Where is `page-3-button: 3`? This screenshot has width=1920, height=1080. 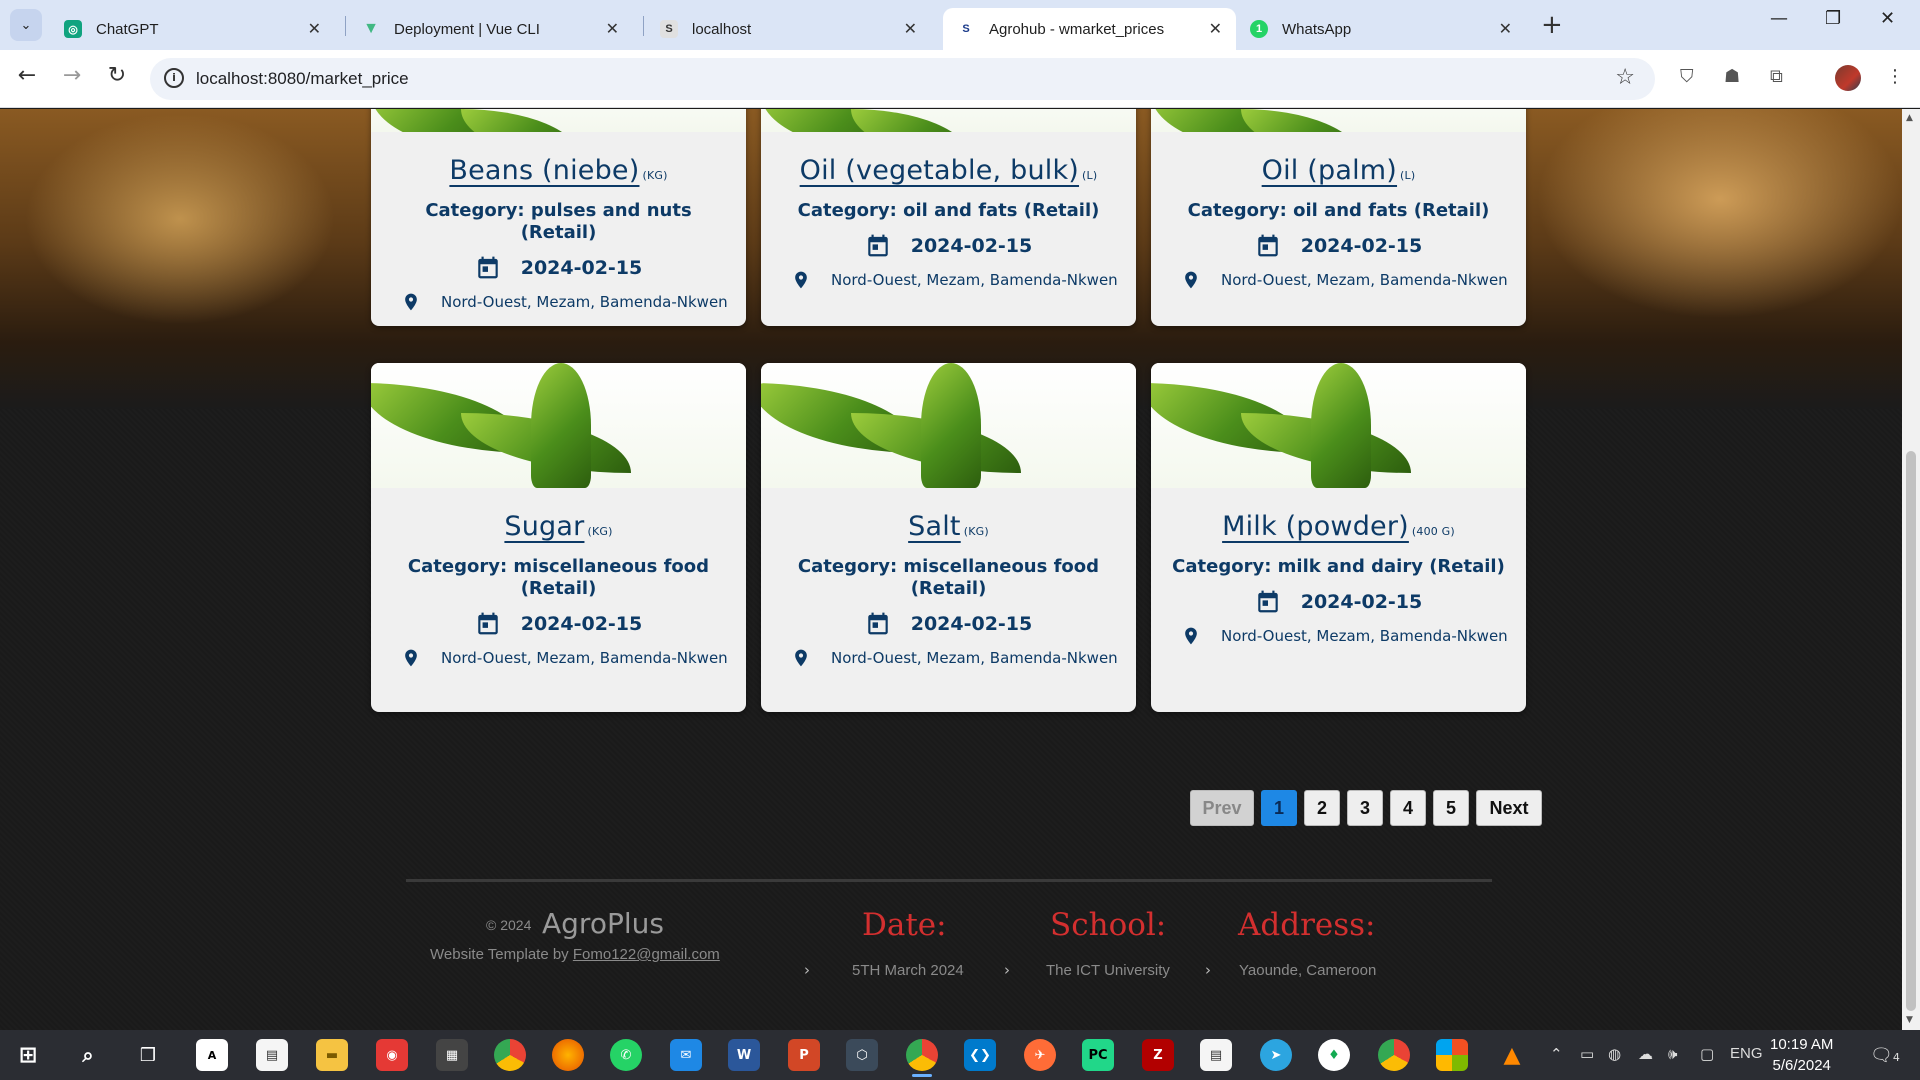 page-3-button: 3 is located at coordinates (1365, 808).